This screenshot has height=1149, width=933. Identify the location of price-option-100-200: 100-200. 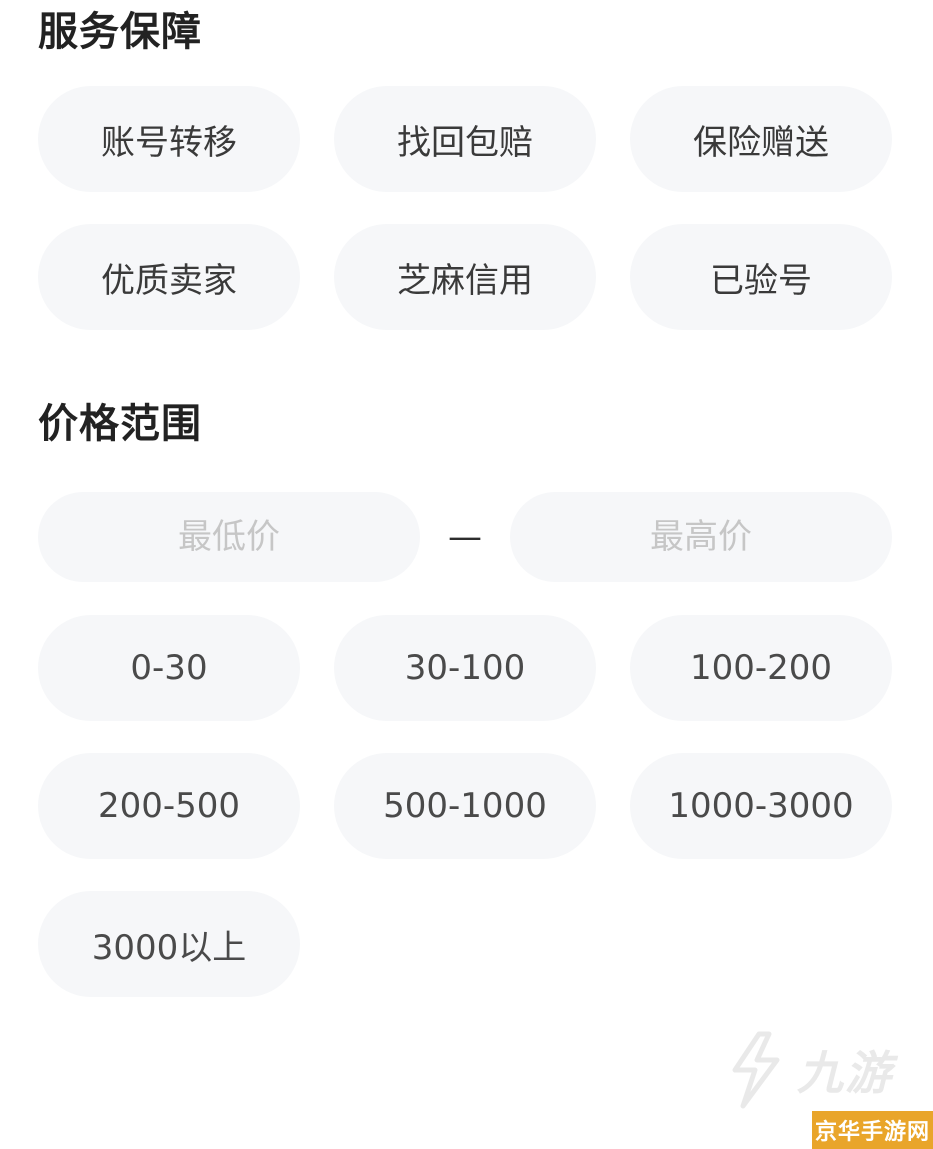
(761, 668).